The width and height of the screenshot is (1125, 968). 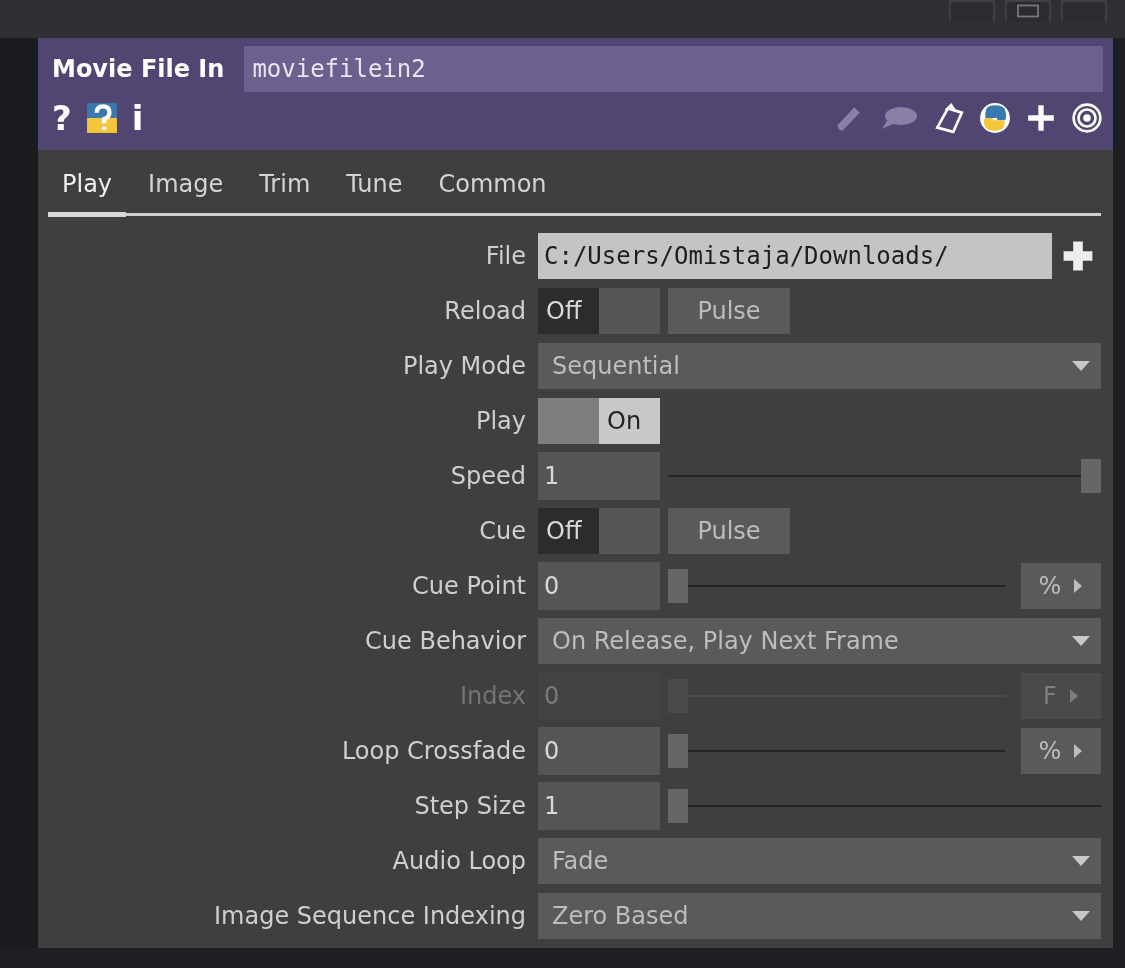 I want to click on parameter-label: Speed, so click(x=488, y=475).